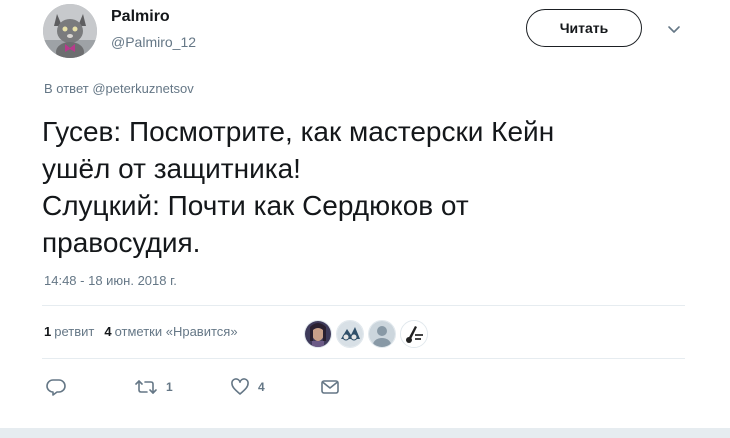 The image size is (730, 438). Describe the element at coordinates (169, 387) in the screenshot. I see `retweet-count: 1` at that location.